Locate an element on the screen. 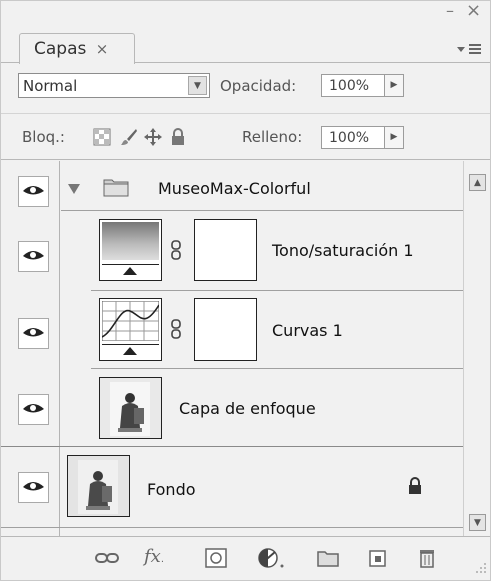 This screenshot has height=581, width=491. delete-layer-button is located at coordinates (427, 558).